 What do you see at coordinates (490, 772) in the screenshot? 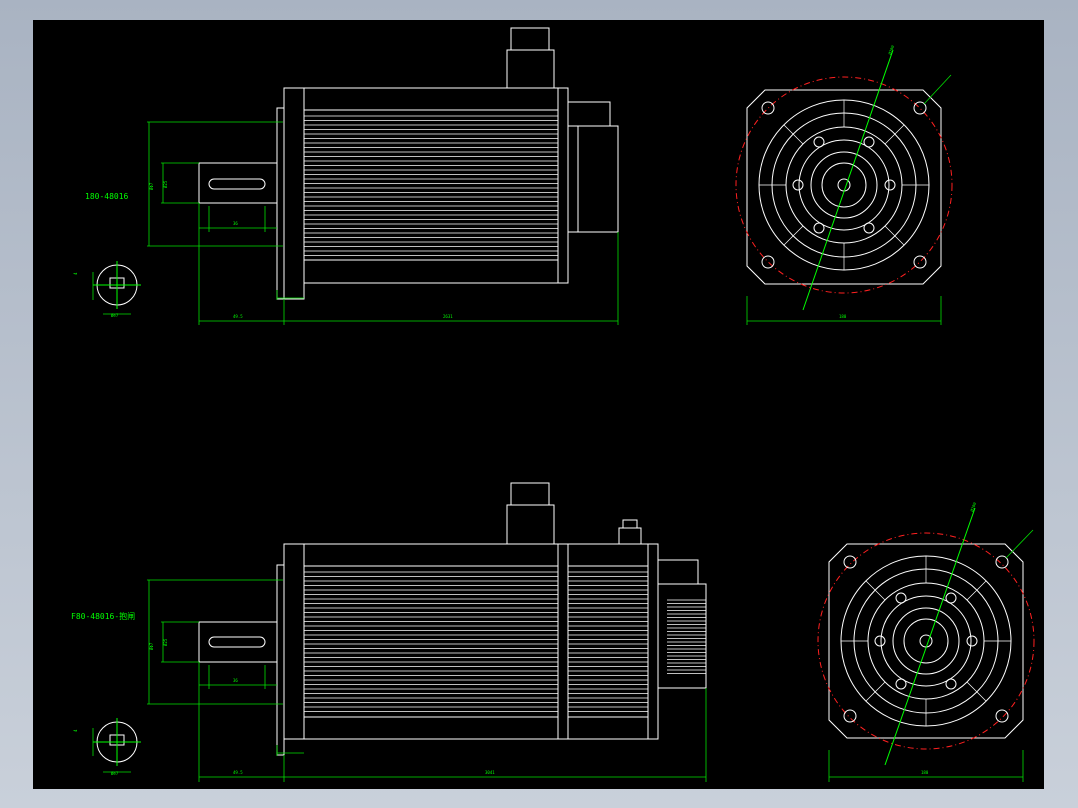
I see `svg-text: 3041` at bounding box center [490, 772].